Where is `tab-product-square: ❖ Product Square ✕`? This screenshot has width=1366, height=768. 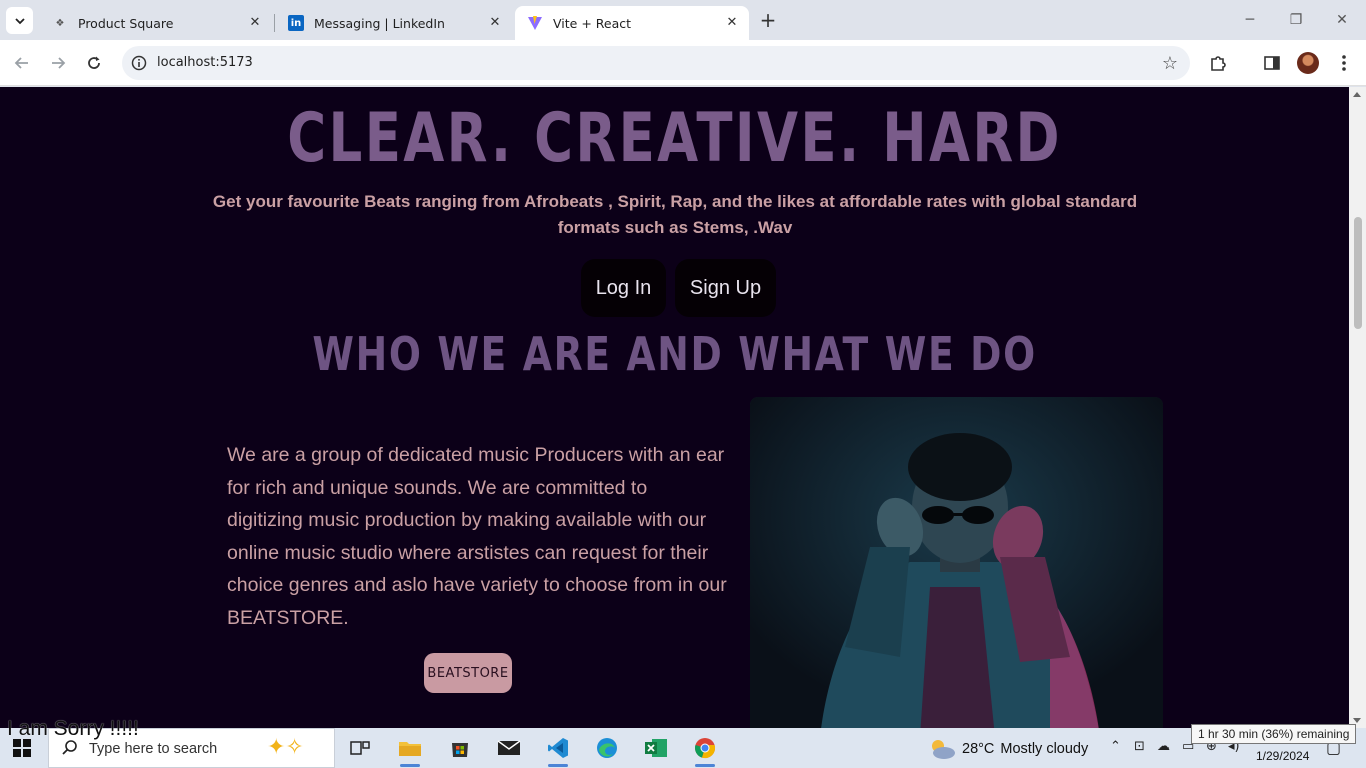 tab-product-square: ❖ Product Square ✕ is located at coordinates (156, 23).